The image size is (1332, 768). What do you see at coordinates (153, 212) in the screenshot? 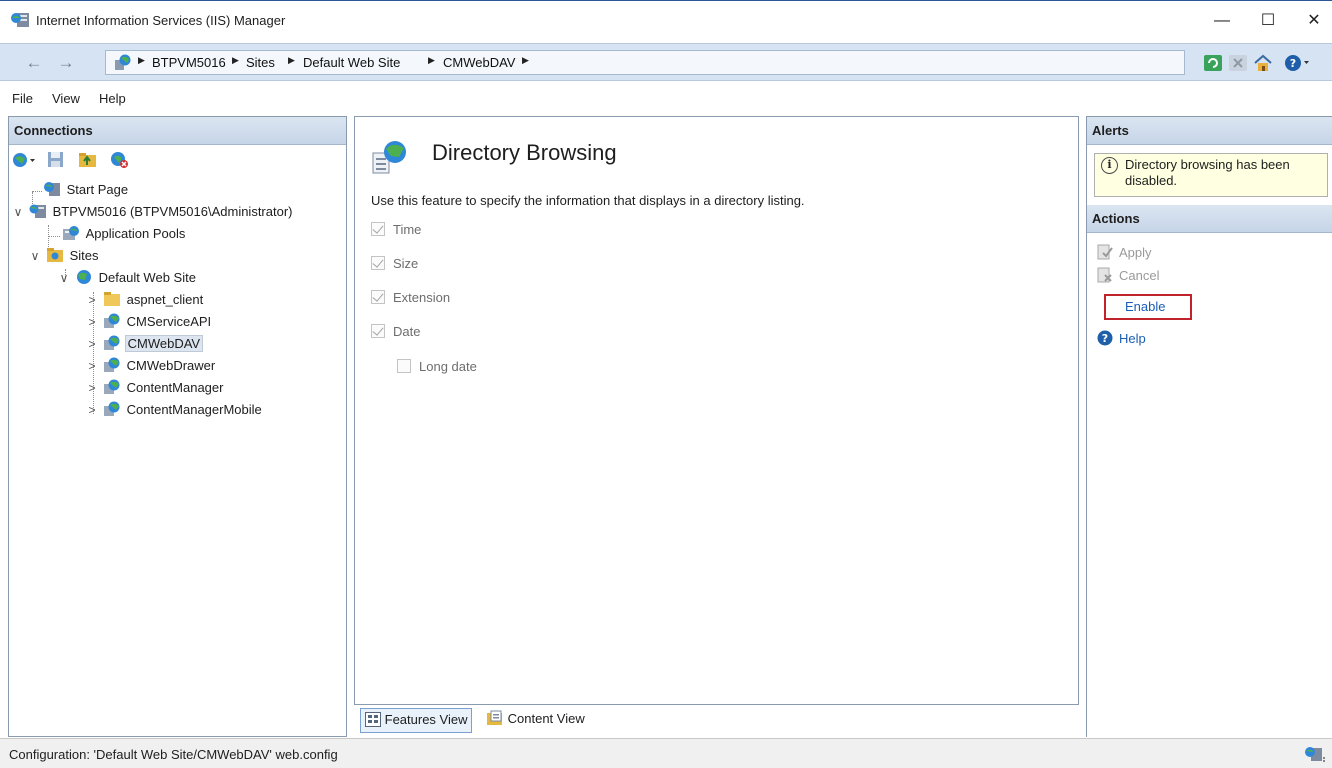
I see `tree-item-server: ∨ BTPVM5016 (BTPVM5016\Administrator)` at bounding box center [153, 212].